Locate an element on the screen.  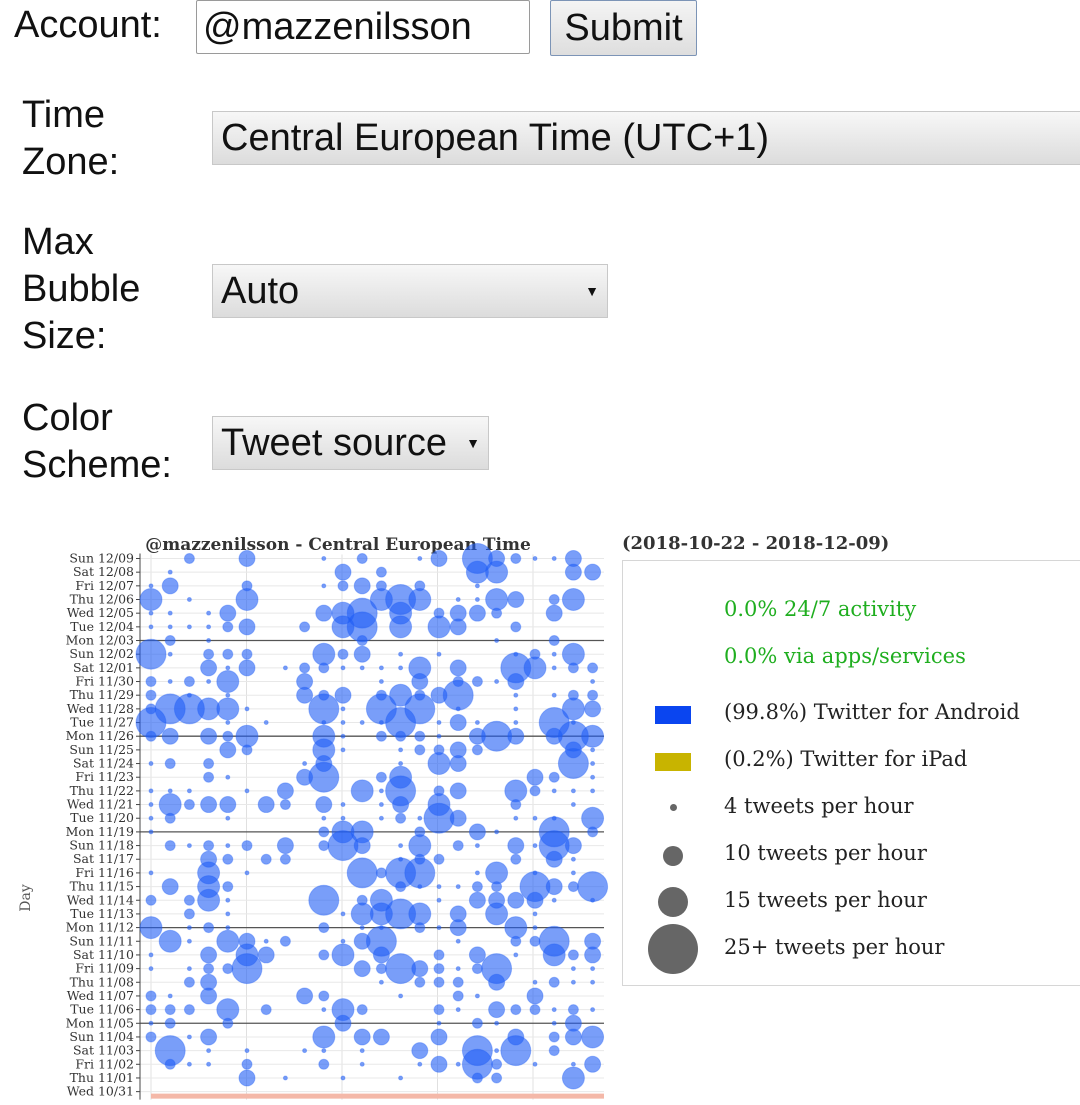
timezone-select-value: Central European Time (UTC+1) is located at coordinates (495, 138).